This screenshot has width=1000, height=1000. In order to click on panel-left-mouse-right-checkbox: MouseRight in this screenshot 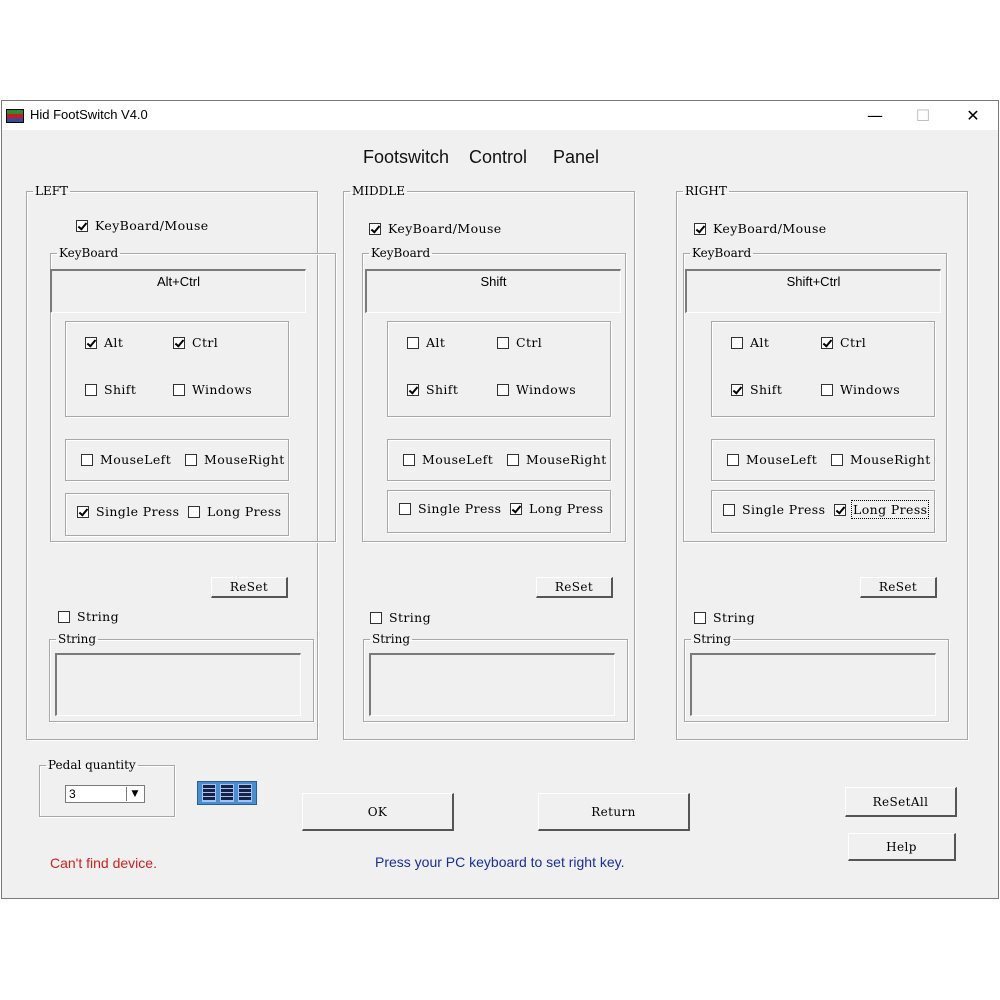, I will do `click(235, 459)`.